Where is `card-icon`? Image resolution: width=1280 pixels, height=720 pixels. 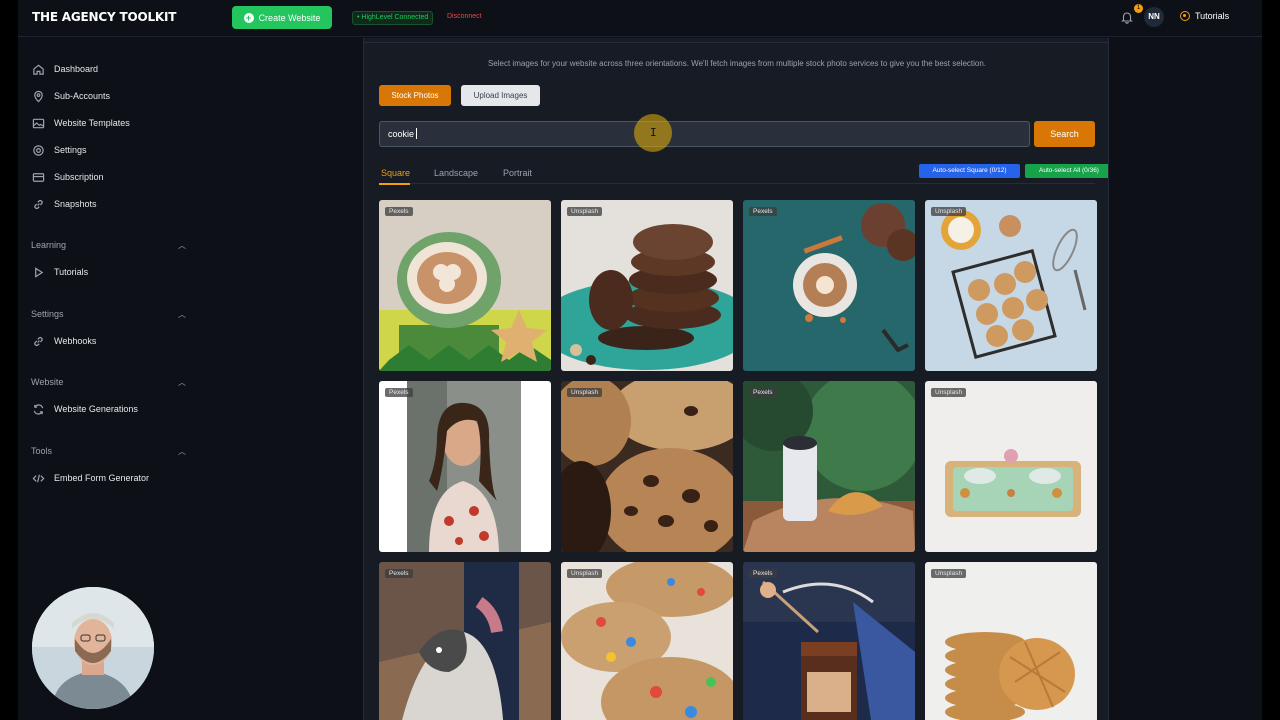 card-icon is located at coordinates (38, 177).